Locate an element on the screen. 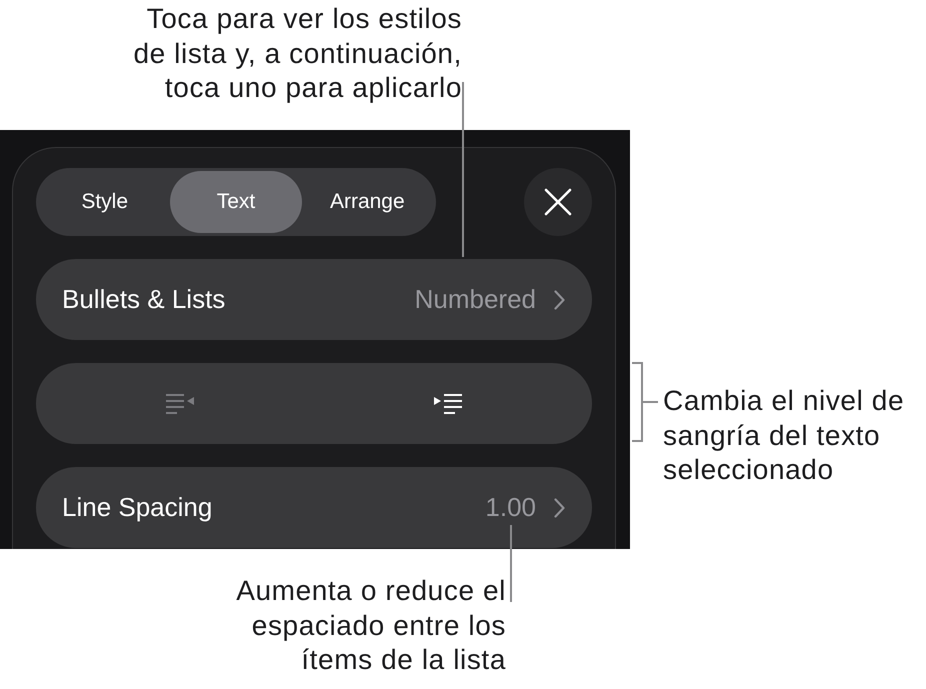  row-value: 1.00 is located at coordinates (510, 507).